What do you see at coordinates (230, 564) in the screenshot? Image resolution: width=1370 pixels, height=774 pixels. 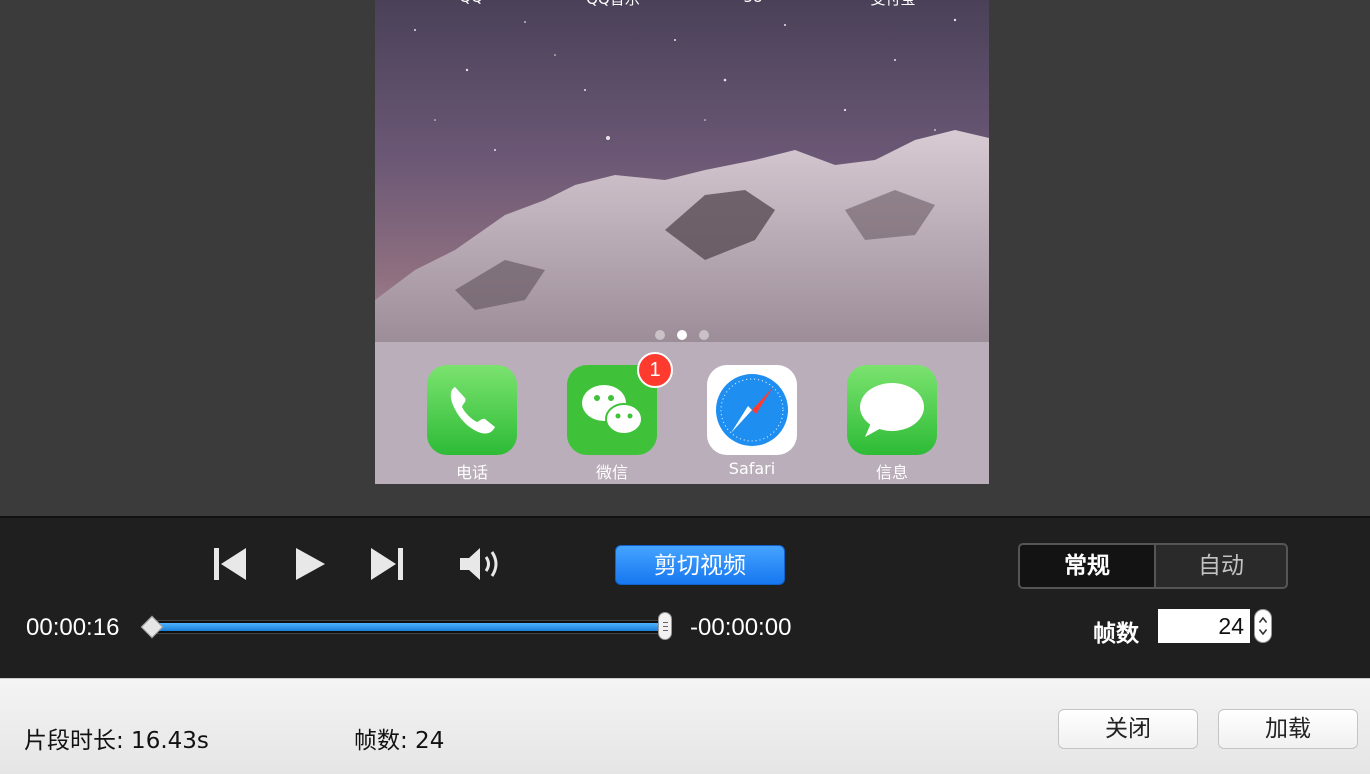 I see `skip-back-icon` at bounding box center [230, 564].